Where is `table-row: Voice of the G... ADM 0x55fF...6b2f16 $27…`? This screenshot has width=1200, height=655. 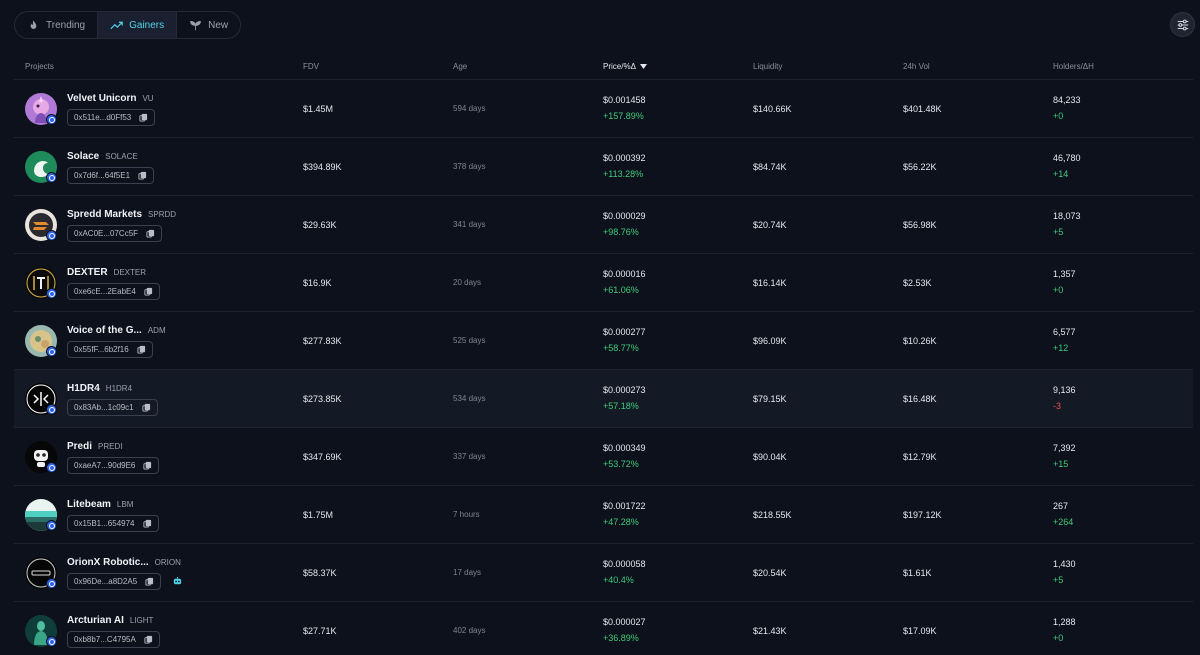
table-row: Voice of the G... ADM 0x55fF...6b2f16 $27… is located at coordinates (603, 341).